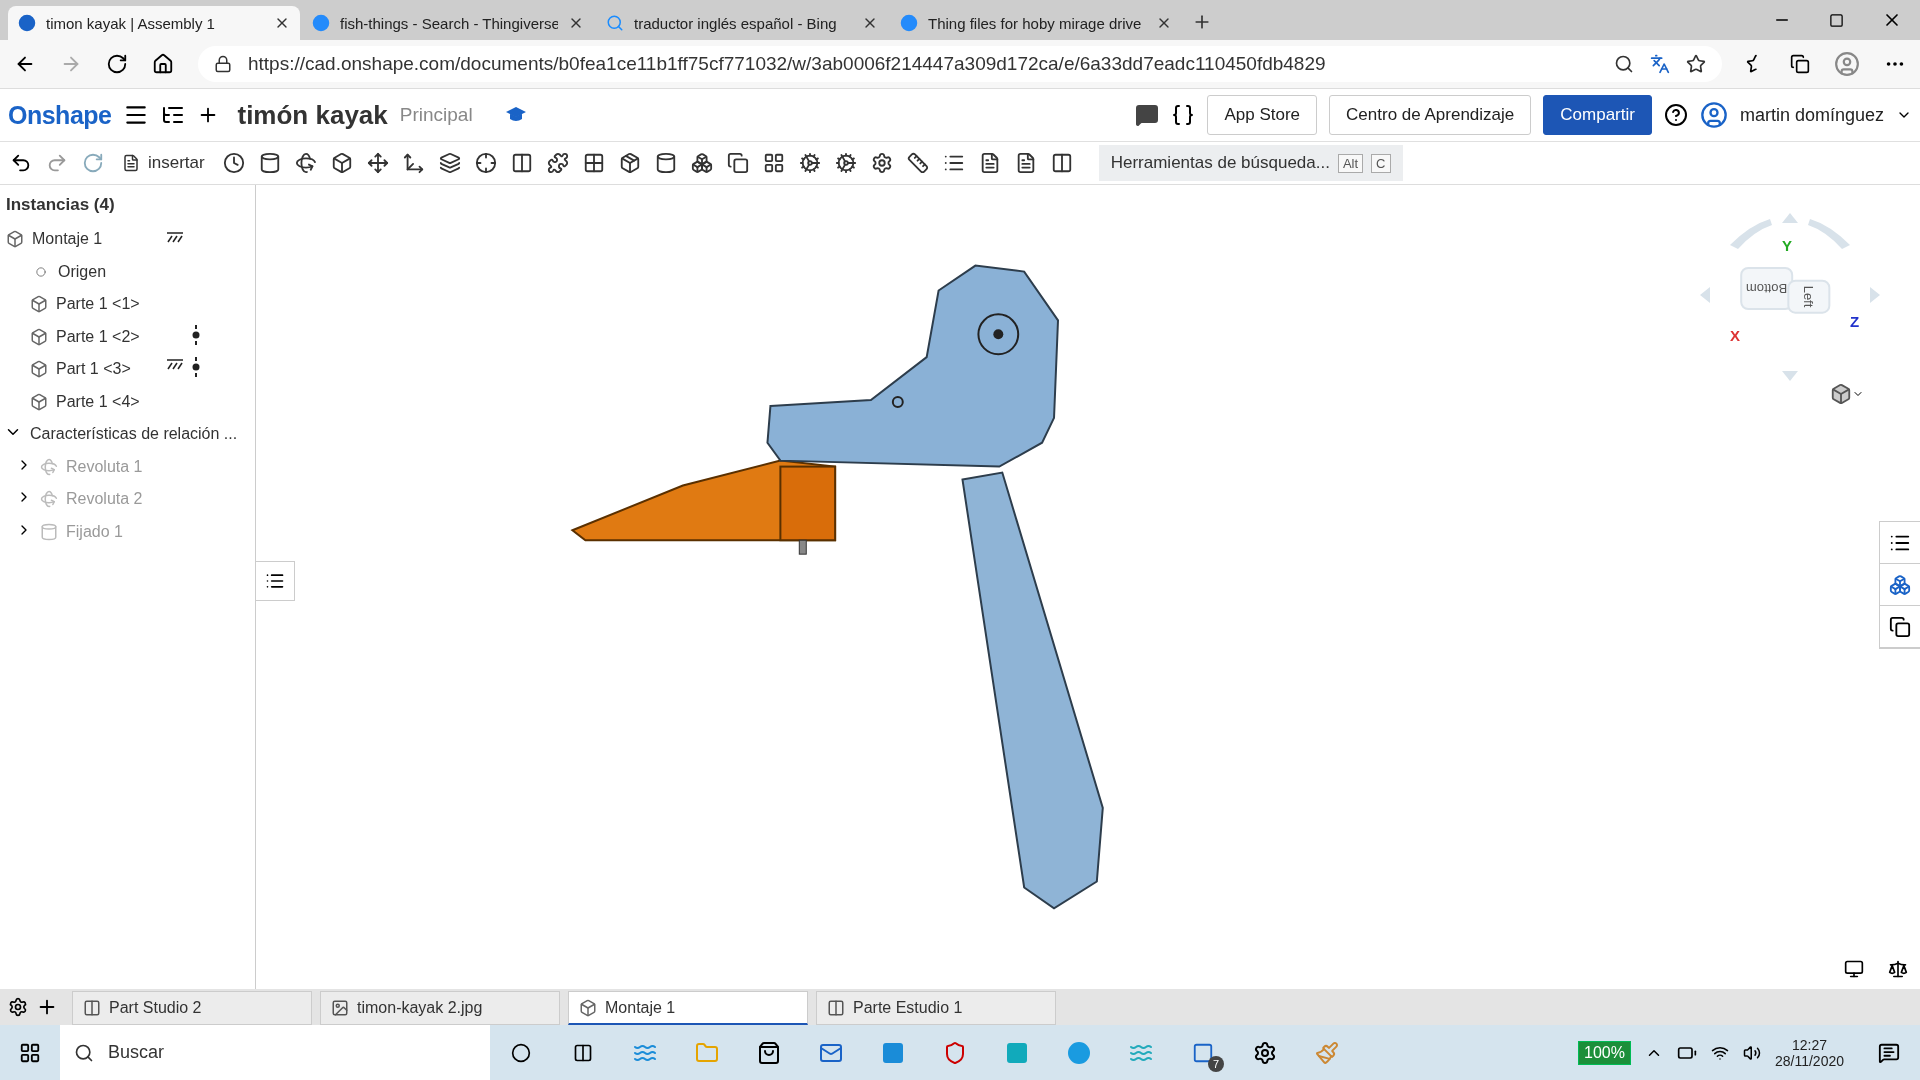 The image size is (1920, 1080). Describe the element at coordinates (163, 163) in the screenshot. I see `insert-button: insertar` at that location.